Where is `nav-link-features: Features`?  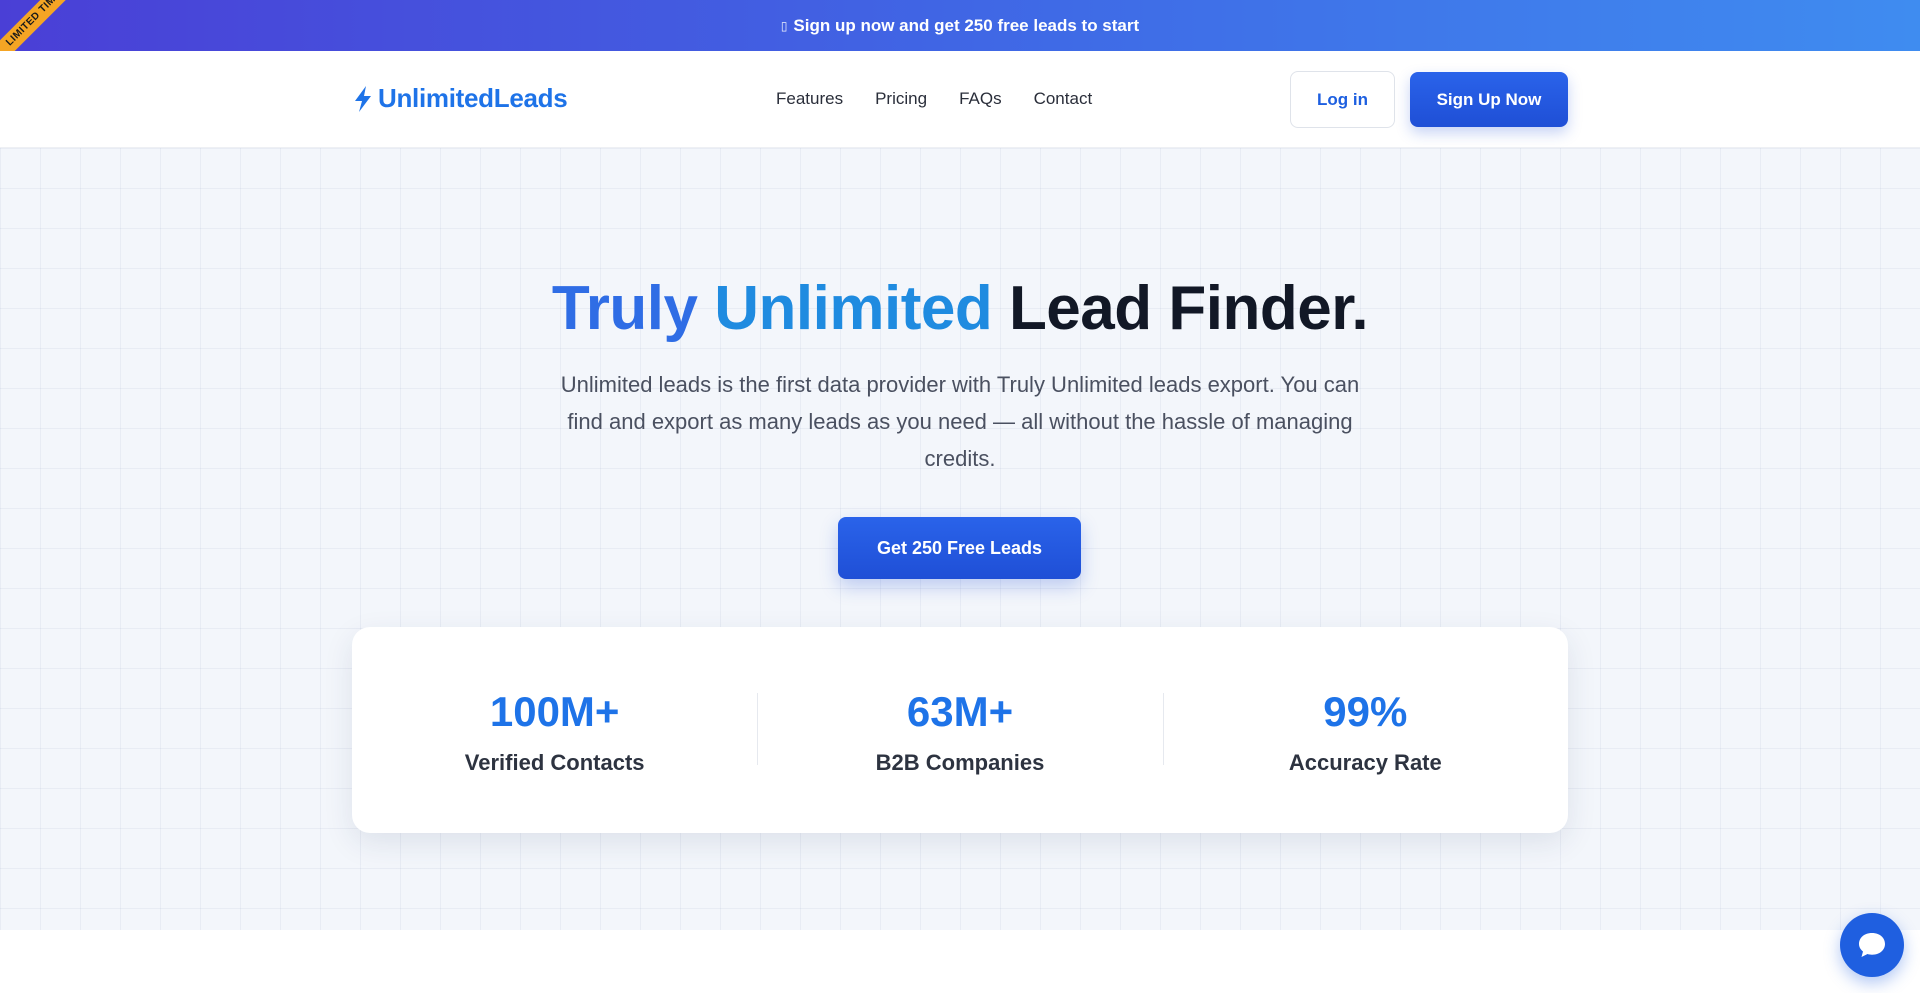
nav-link-features: Features is located at coordinates (809, 99).